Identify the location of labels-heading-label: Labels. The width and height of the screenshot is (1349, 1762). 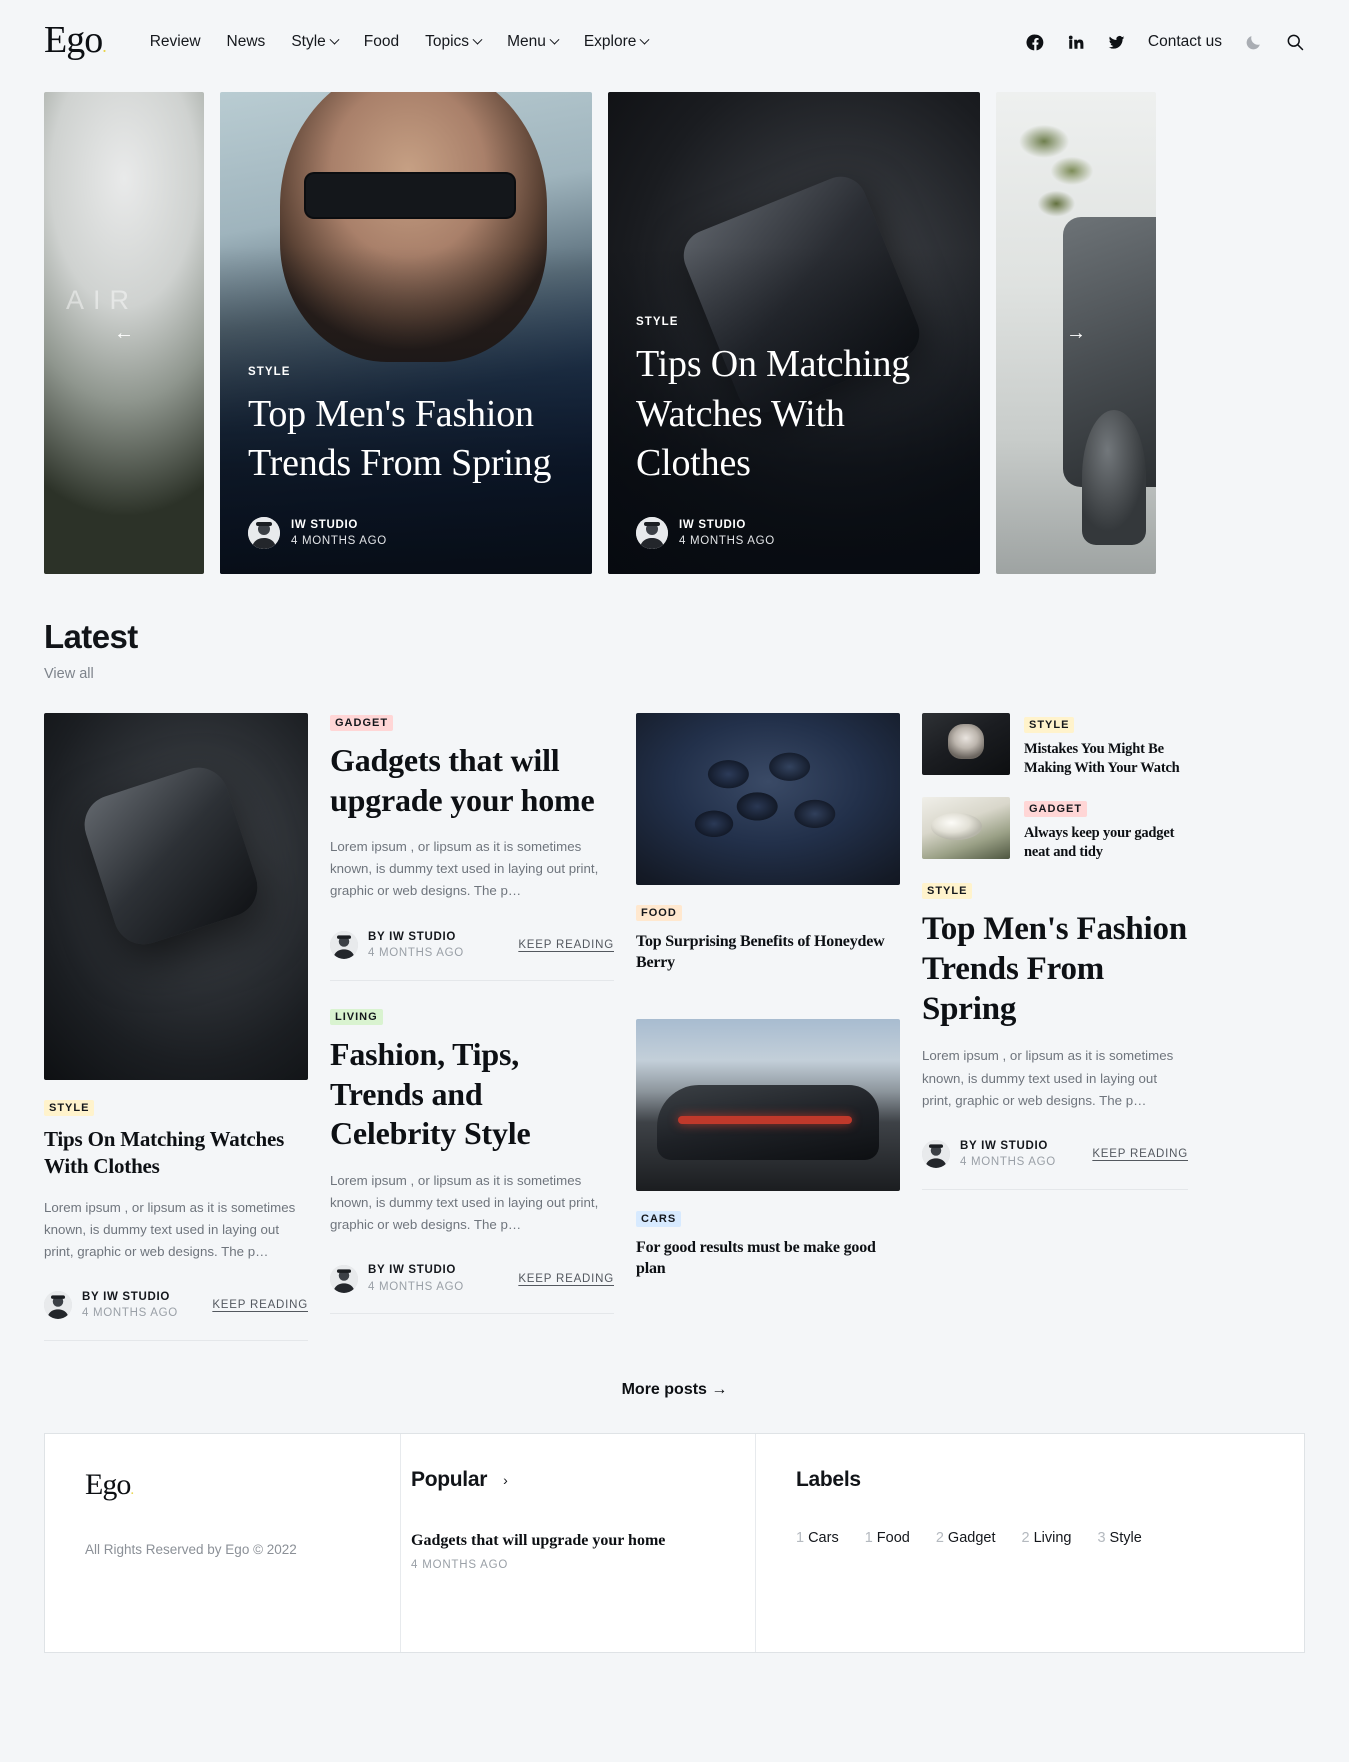
(828, 1480).